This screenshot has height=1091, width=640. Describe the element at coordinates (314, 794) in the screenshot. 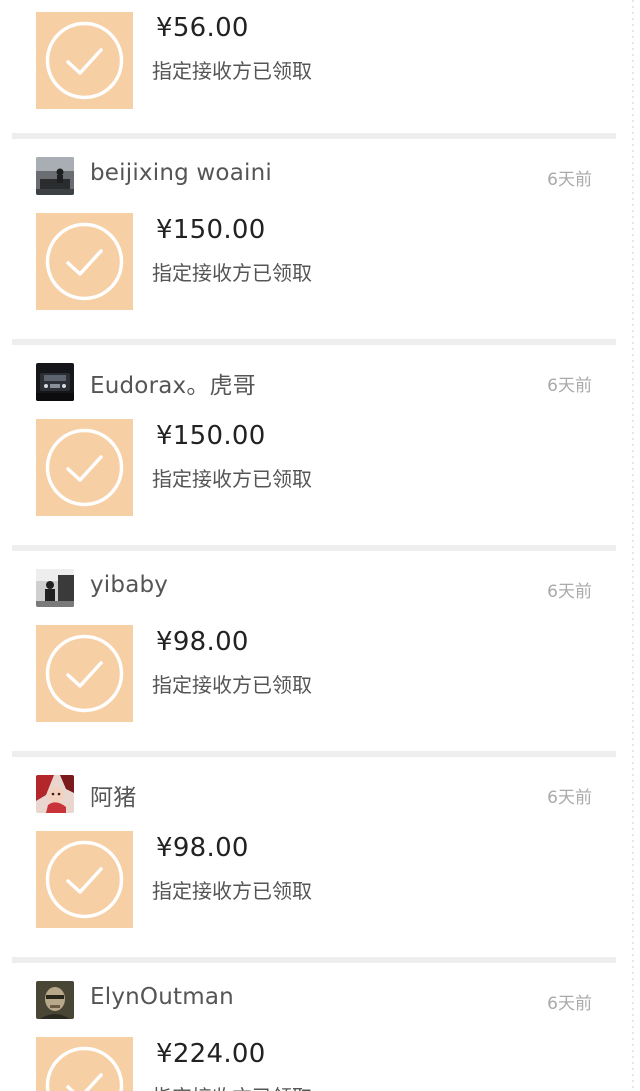

I see `card-header: 阿猪 6天前` at that location.